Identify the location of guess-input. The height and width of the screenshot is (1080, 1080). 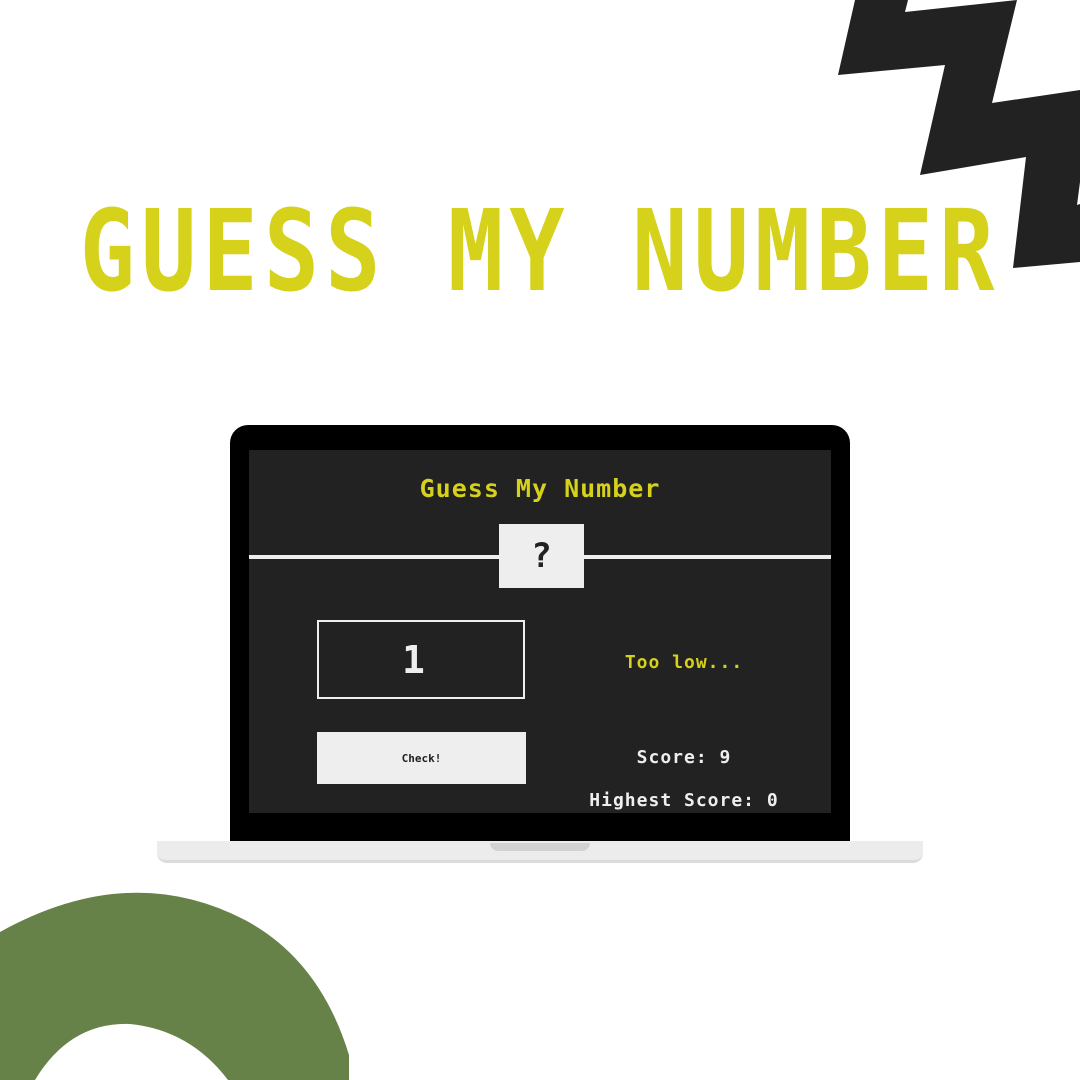
(421, 659).